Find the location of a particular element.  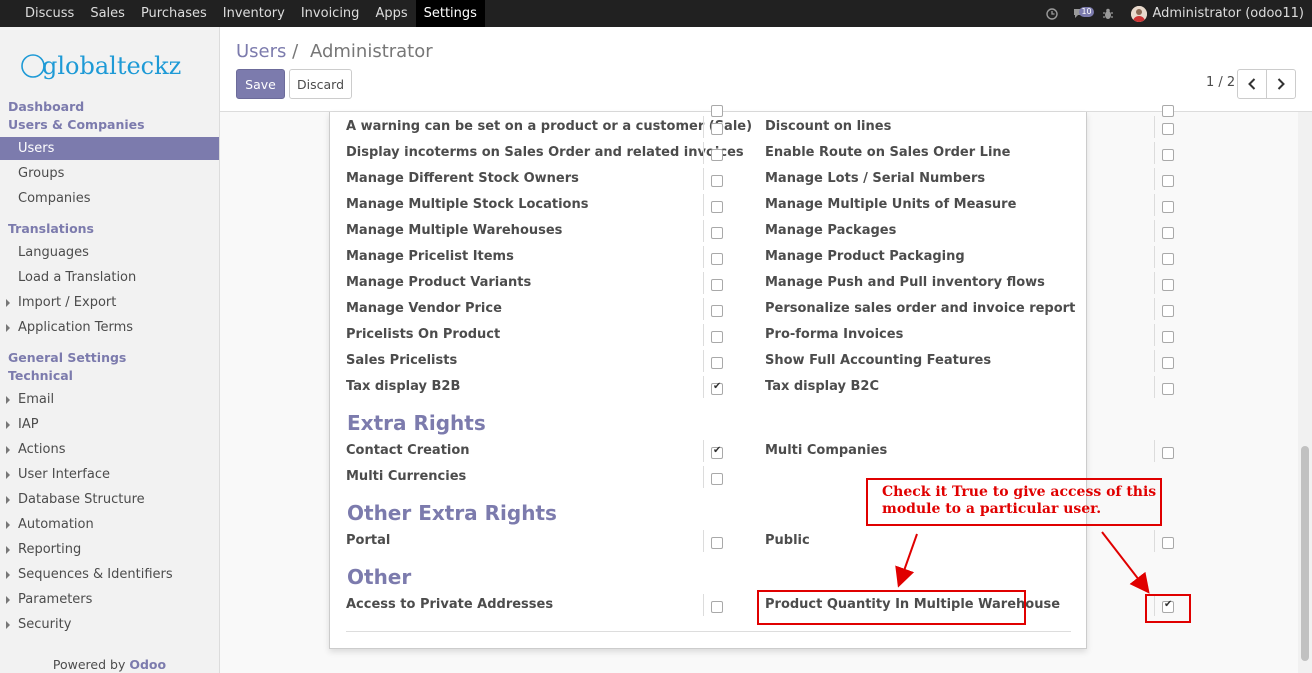

annotation-arrows is located at coordinates (1022, 562).